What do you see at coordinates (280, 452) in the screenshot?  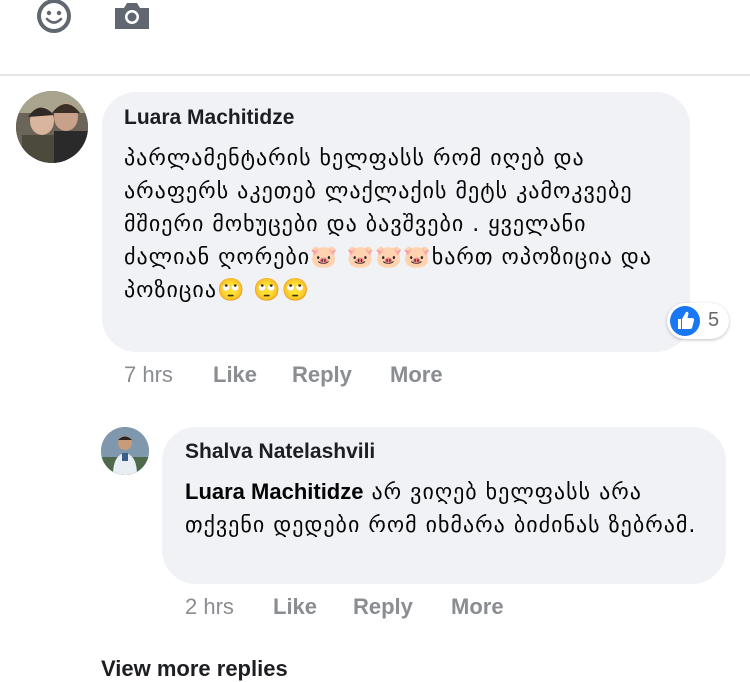 I see `comment-author: Shalva Natelashvili` at bounding box center [280, 452].